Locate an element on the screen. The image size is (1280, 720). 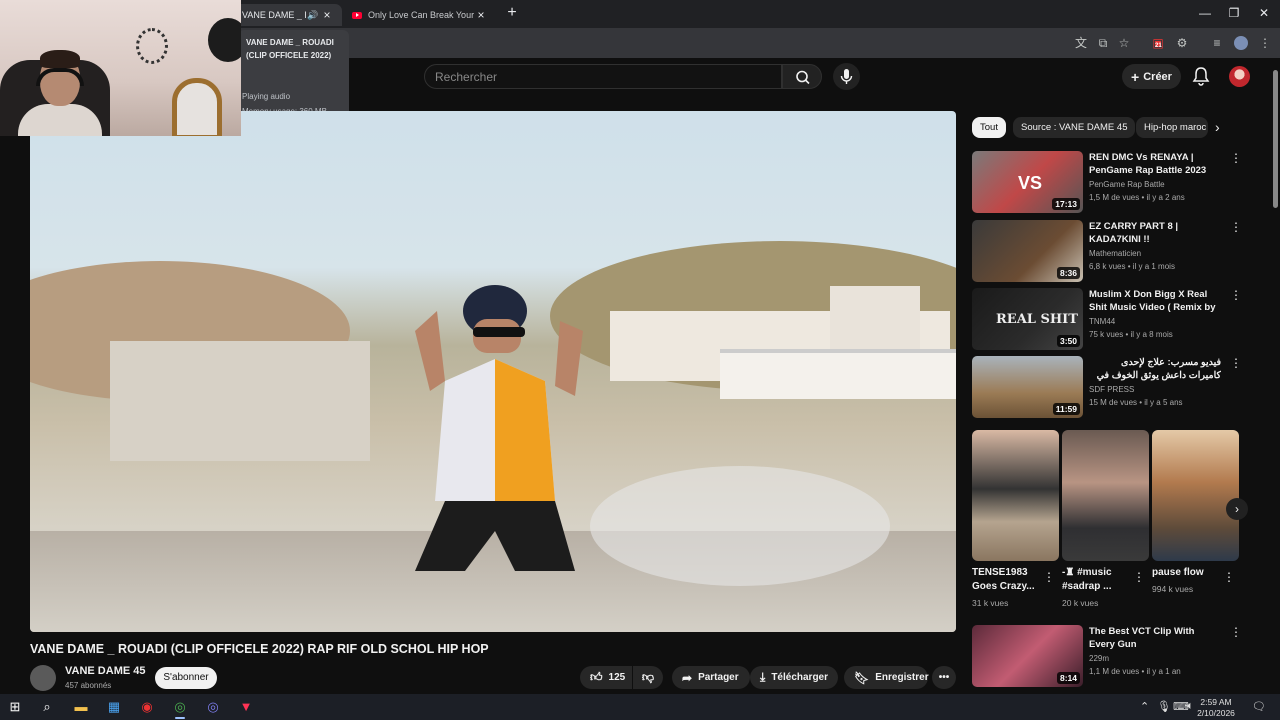
short-views: 994 k vues is located at coordinates (1173, 589).